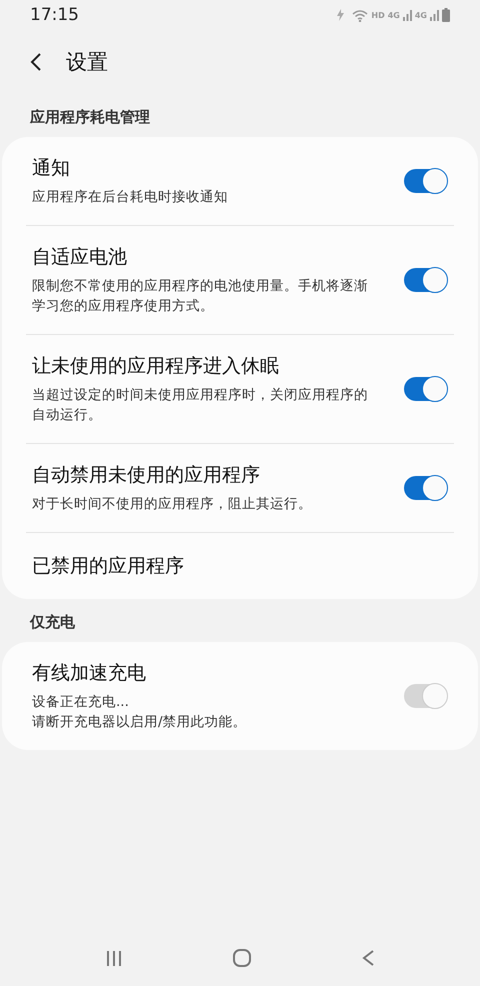 This screenshot has height=986, width=480. Describe the element at coordinates (146, 475) in the screenshot. I see `setting-title: 自动禁用未使用的应用程序` at that location.